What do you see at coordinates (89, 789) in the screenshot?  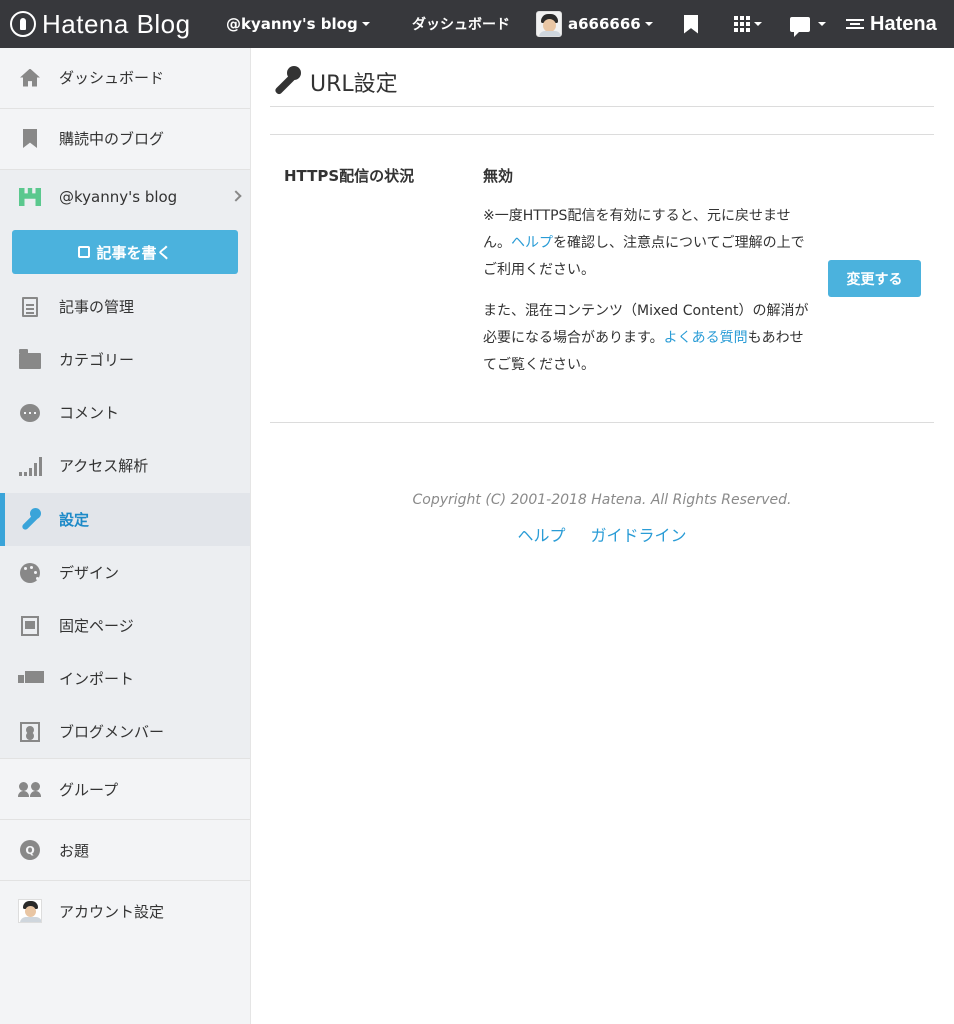 I see `sidebar-item-label: グループ` at bounding box center [89, 789].